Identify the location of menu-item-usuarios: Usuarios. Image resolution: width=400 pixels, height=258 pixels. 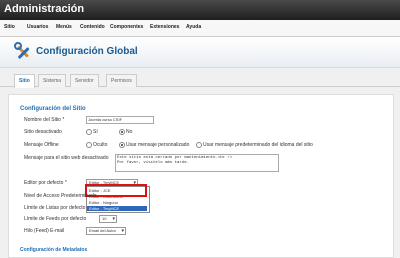
(37, 27).